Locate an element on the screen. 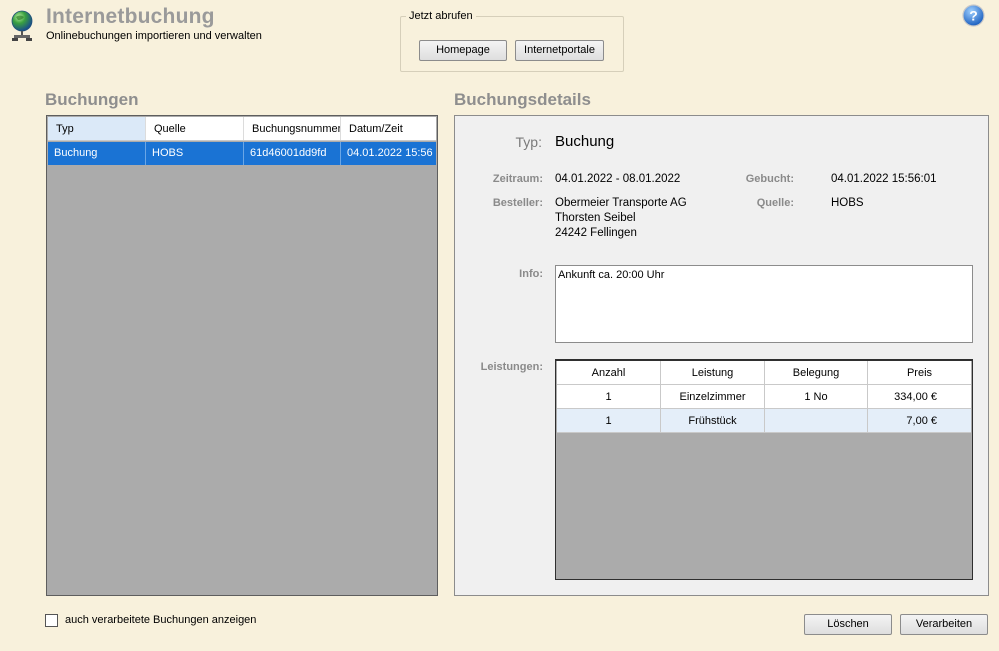 This screenshot has height=651, width=999. app-title: Internetbuchung is located at coordinates (130, 16).